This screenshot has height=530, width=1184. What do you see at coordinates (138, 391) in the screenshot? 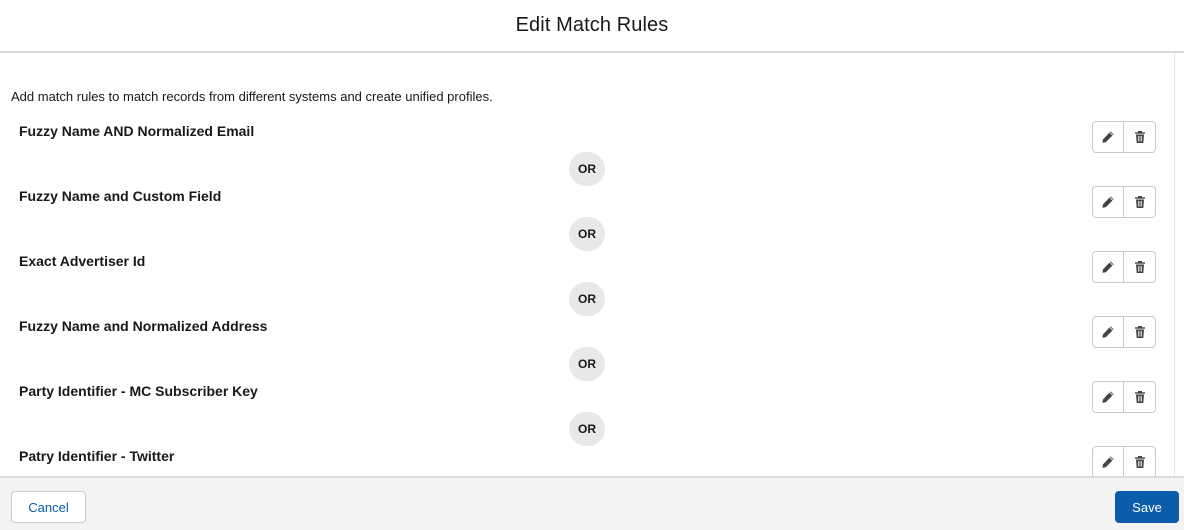
I see `match-rule-name: Party Identifier - MC Subscriber Key` at bounding box center [138, 391].